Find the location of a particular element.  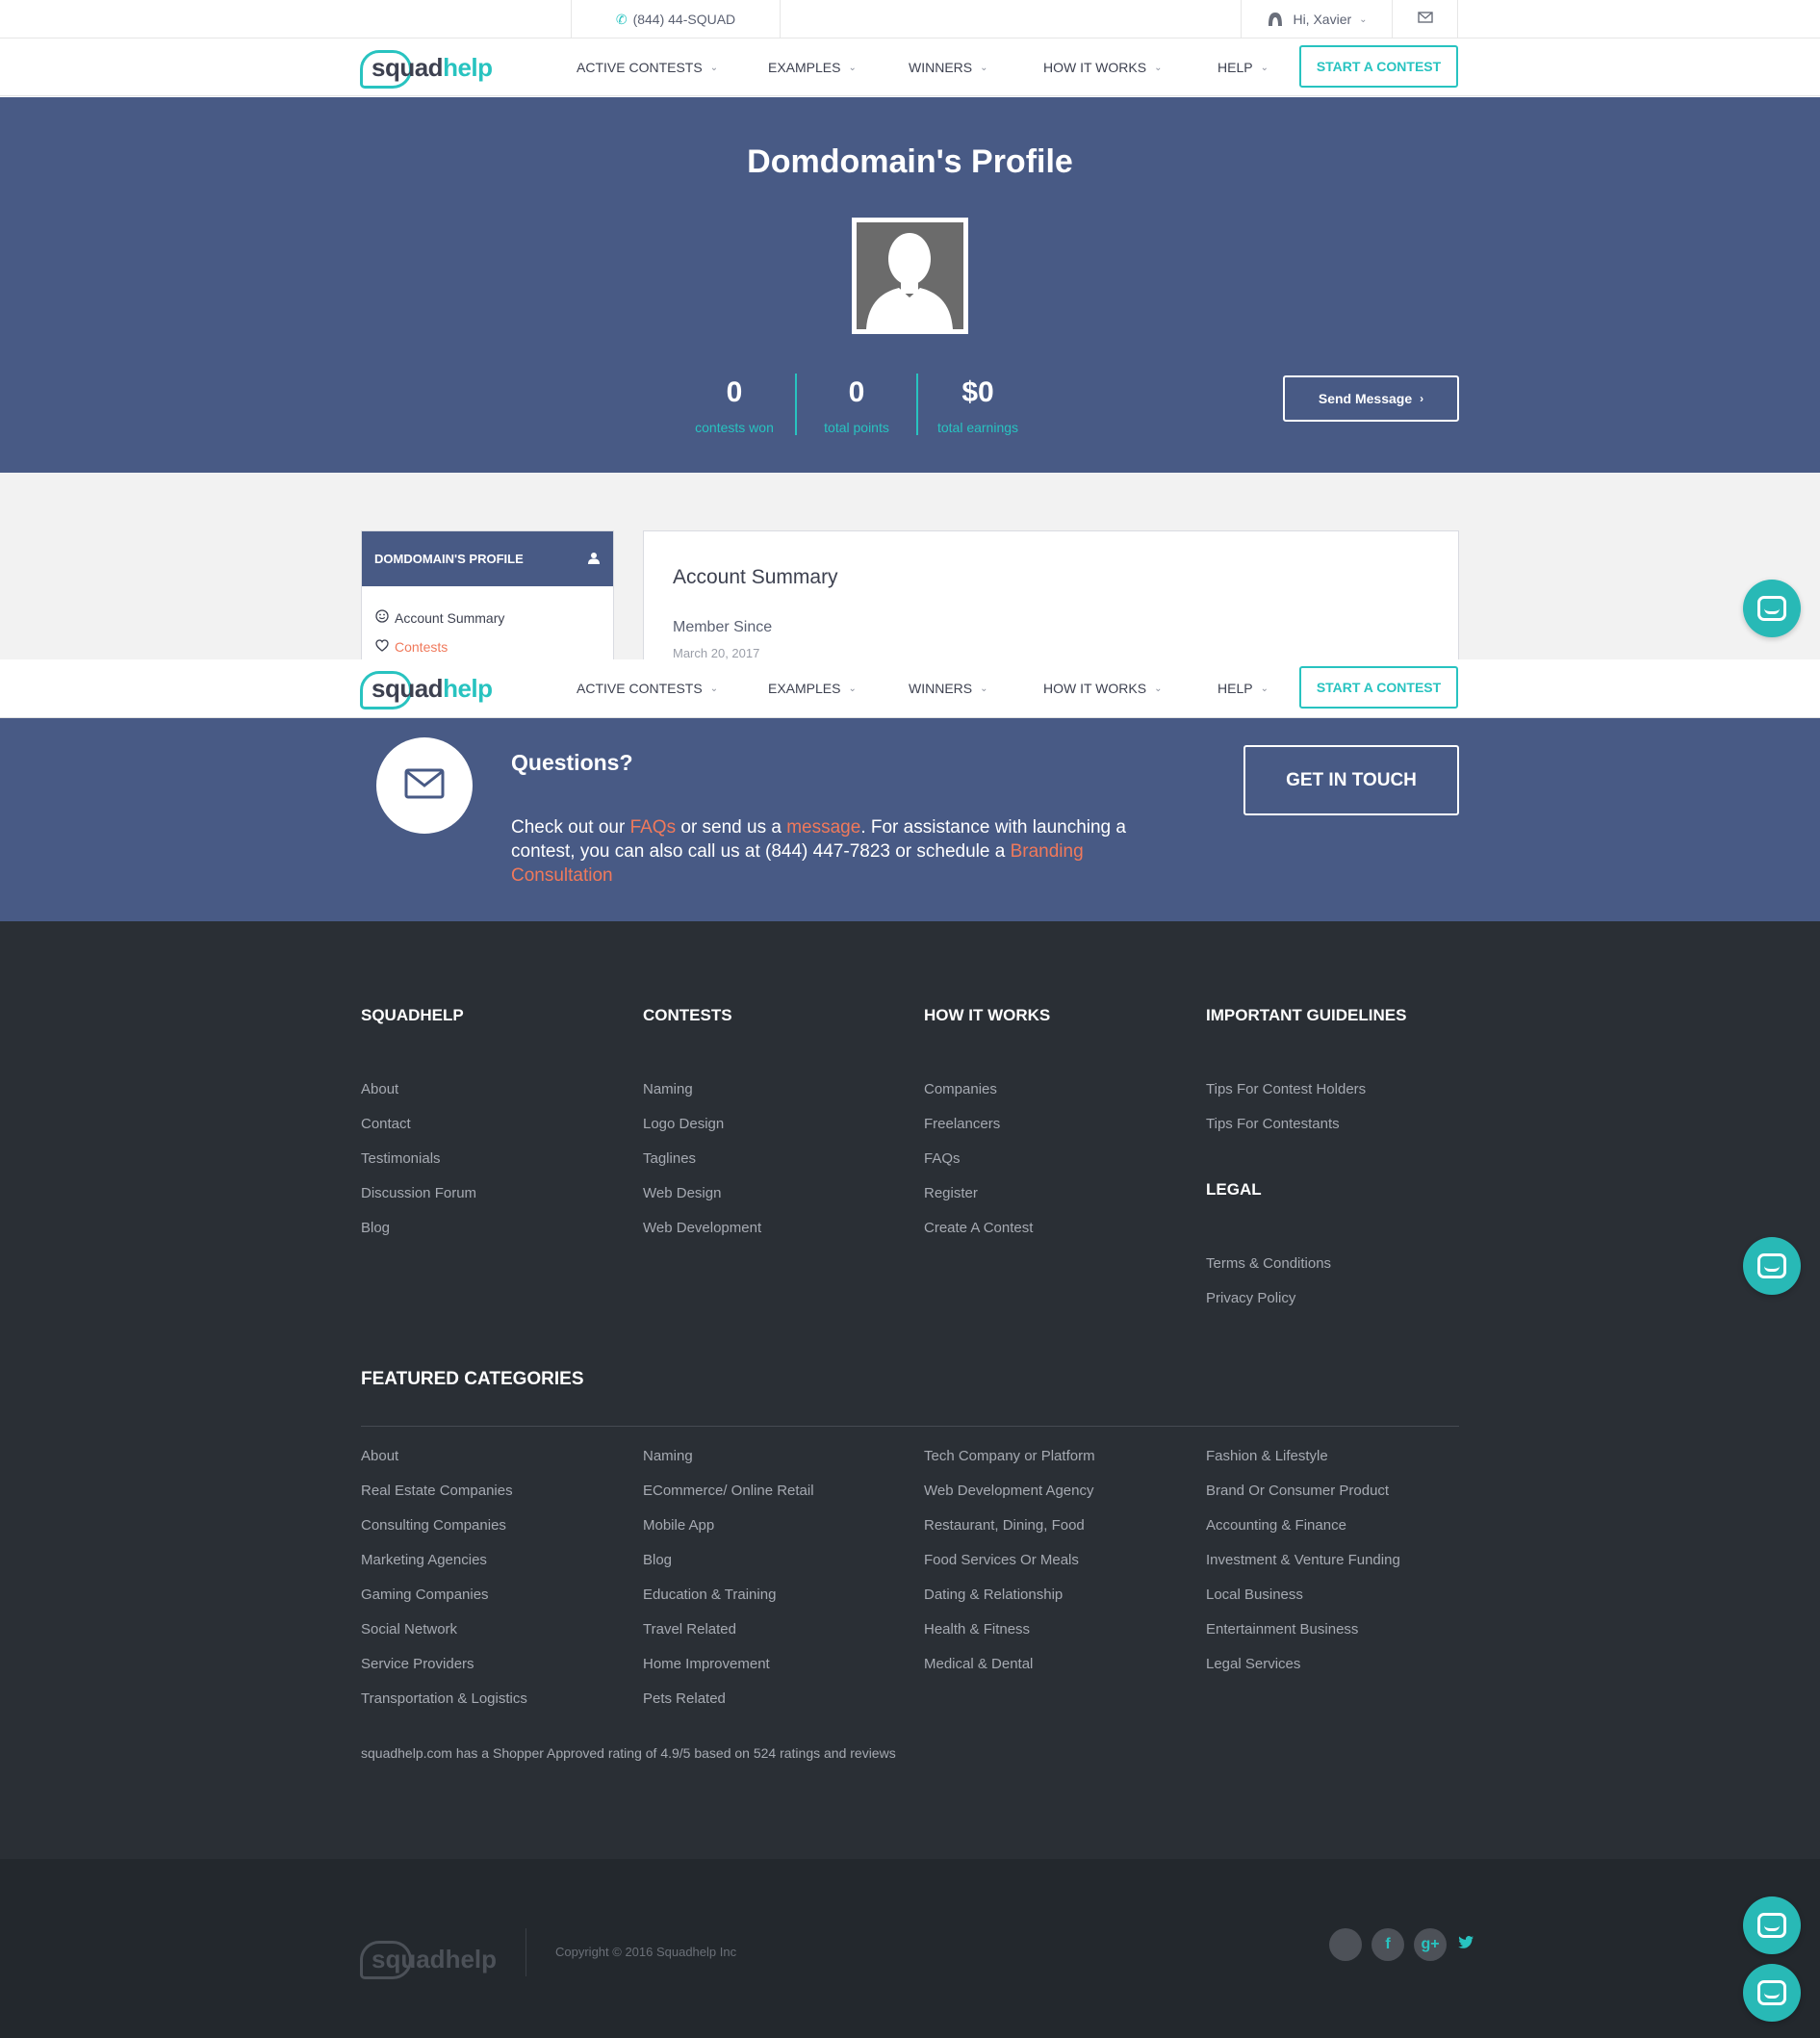

footer-link: Create A Contest is located at coordinates (1058, 1236).